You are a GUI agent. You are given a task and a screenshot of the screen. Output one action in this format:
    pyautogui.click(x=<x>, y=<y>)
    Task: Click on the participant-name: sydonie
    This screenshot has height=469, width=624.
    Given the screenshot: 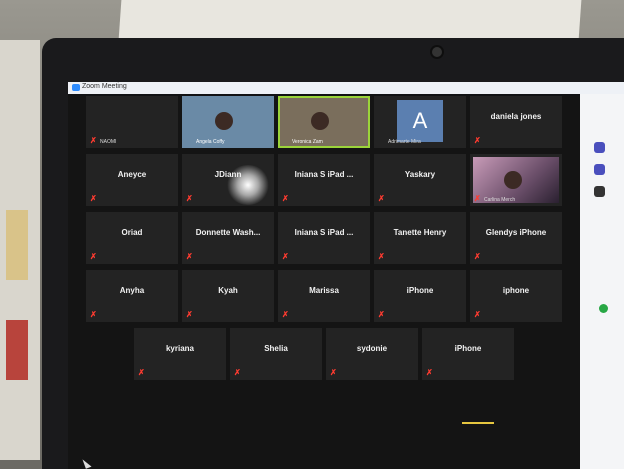 What is the action you would take?
    pyautogui.click(x=372, y=348)
    